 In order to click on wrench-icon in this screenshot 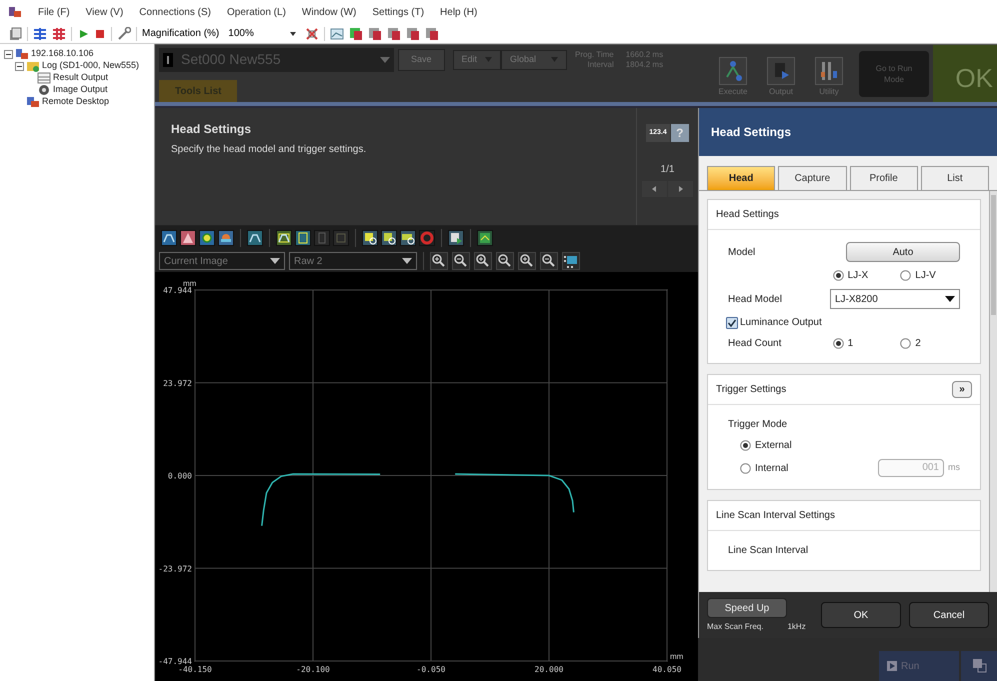, I will do `click(124, 33)`.